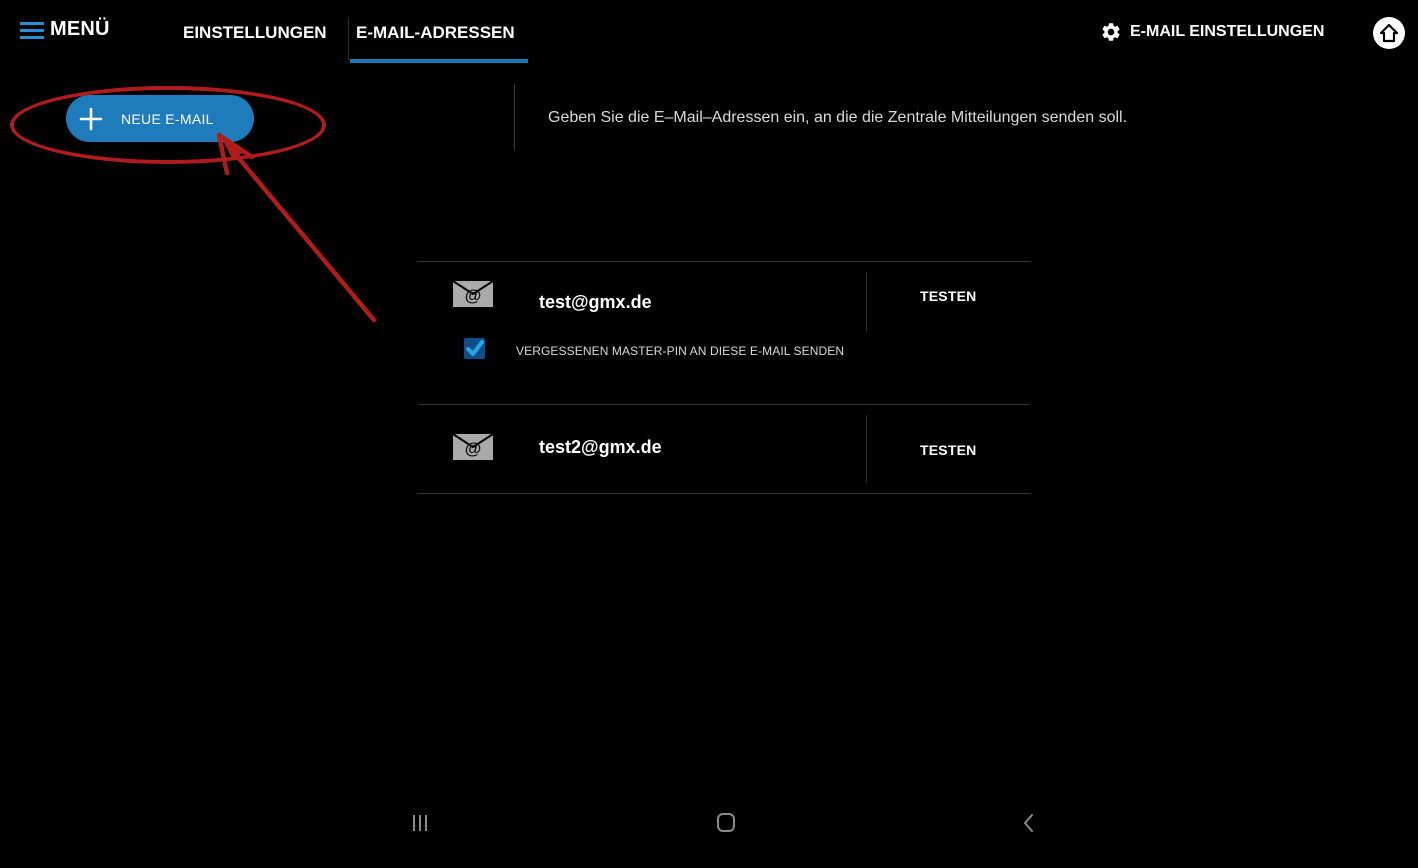  I want to click on email-list-item: @ test2@gmx.de TESTEN, so click(724, 449).